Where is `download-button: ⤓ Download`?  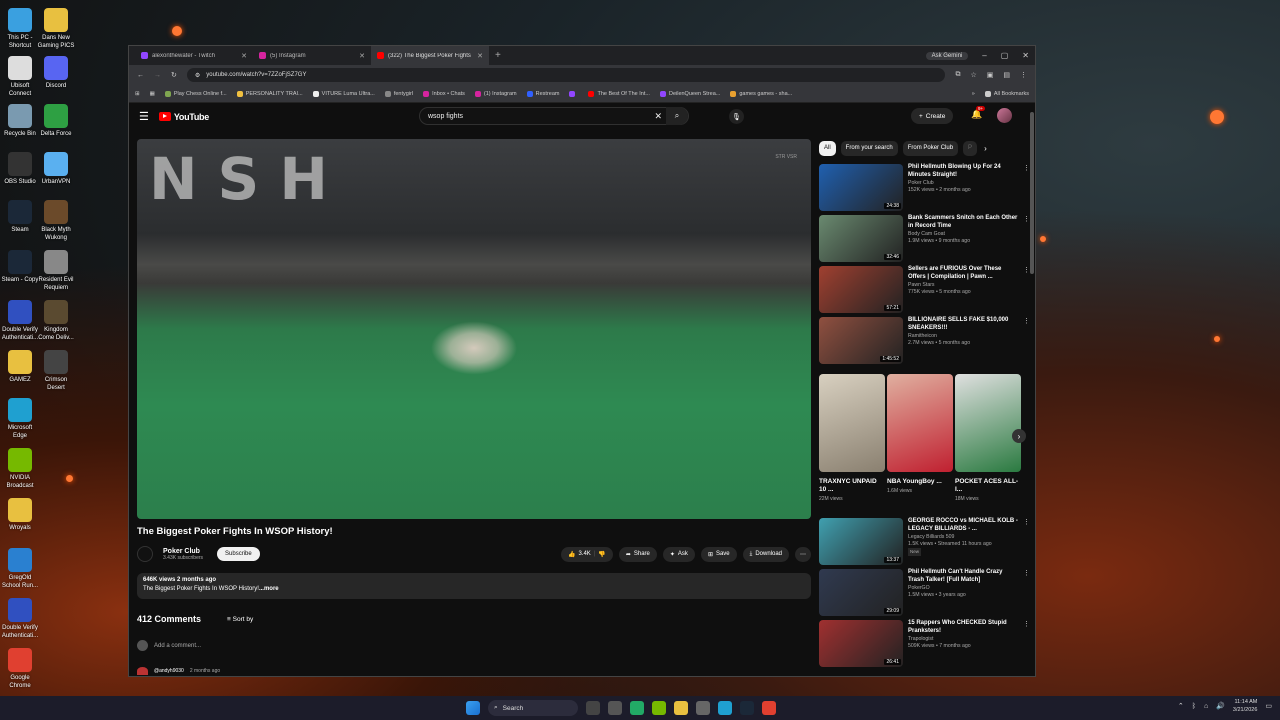
download-button: ⤓ Download is located at coordinates (765, 554).